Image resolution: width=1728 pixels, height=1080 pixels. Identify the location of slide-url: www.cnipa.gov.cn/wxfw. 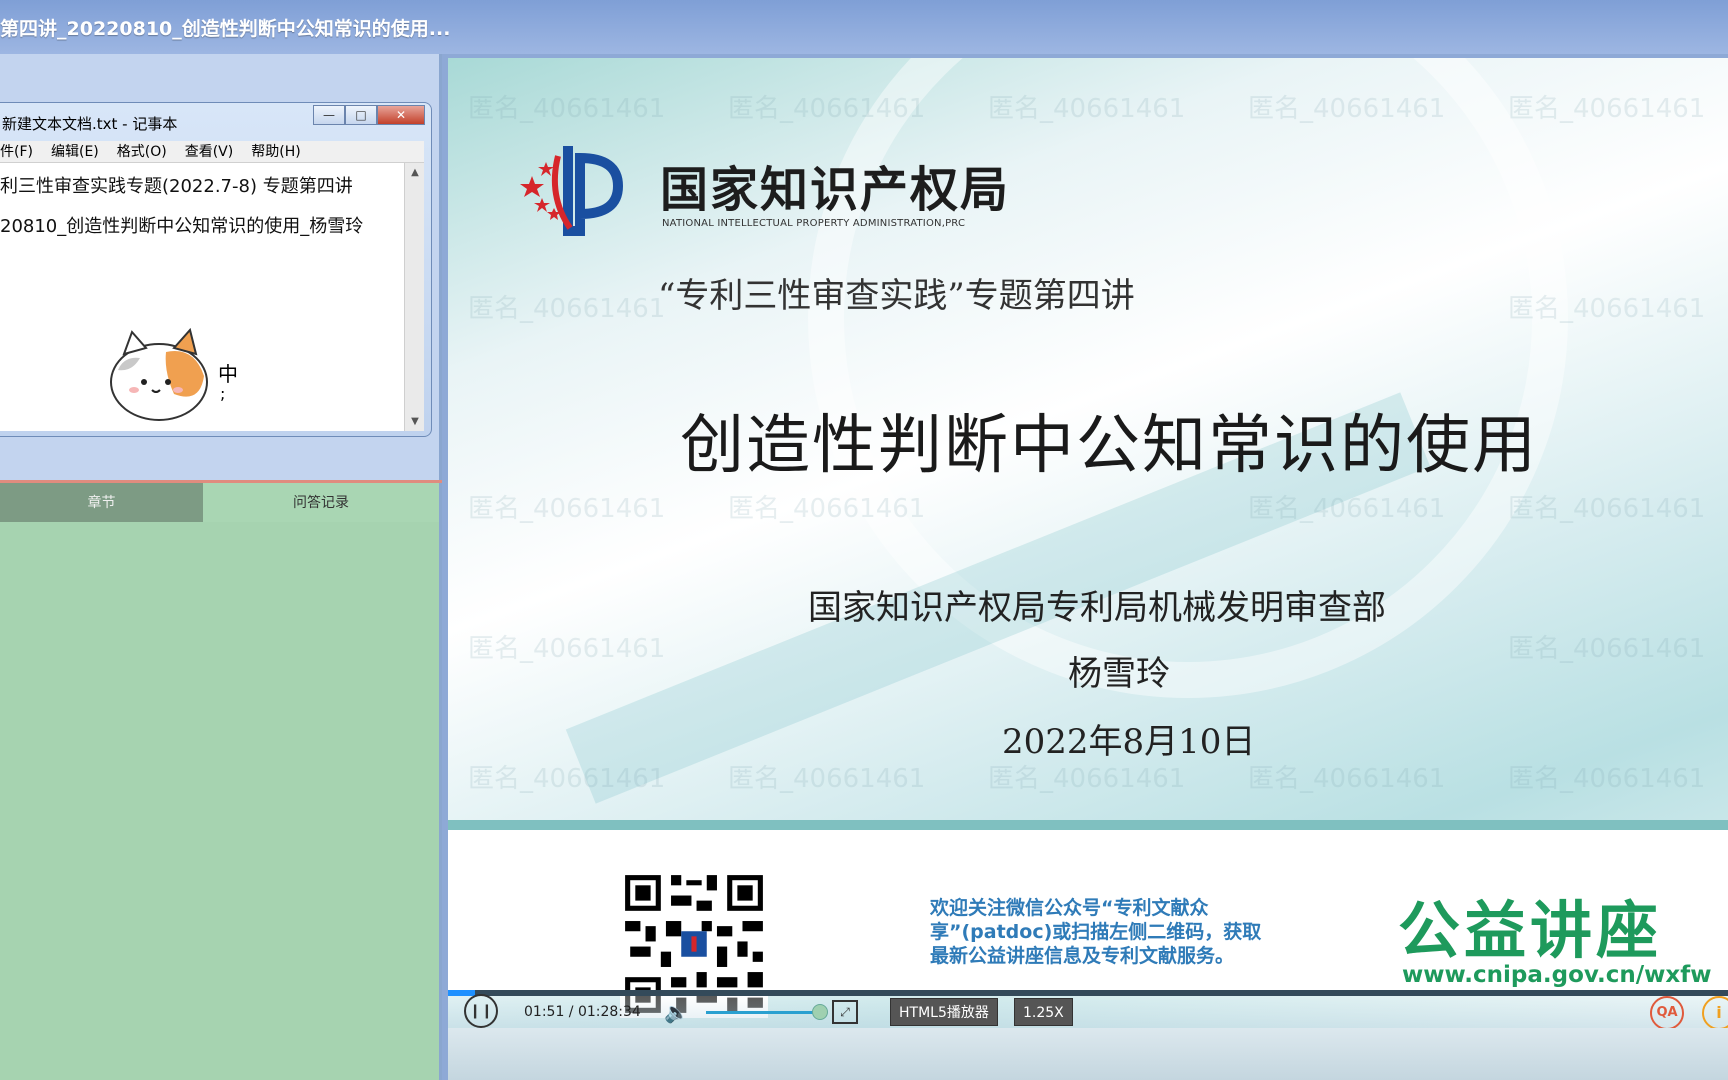
(1557, 975).